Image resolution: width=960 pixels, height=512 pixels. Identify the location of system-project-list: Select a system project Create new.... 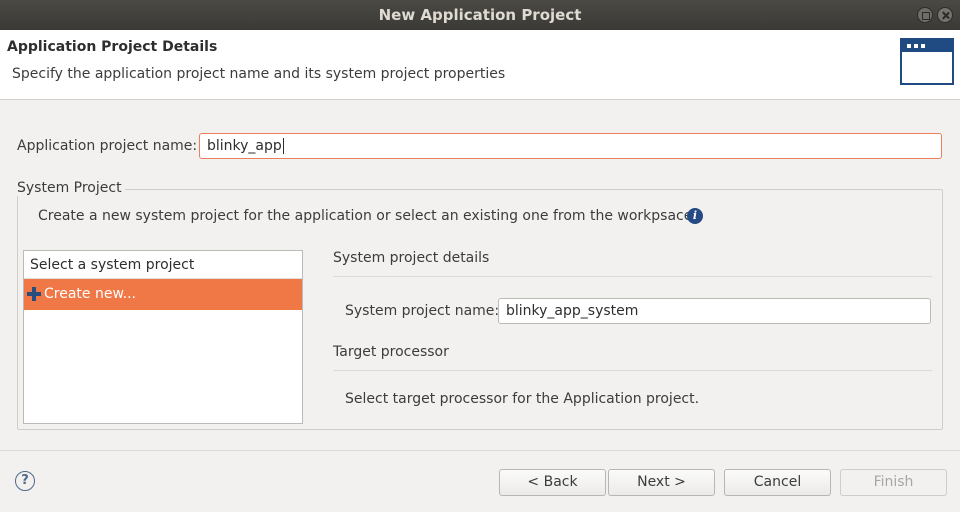
(163, 337).